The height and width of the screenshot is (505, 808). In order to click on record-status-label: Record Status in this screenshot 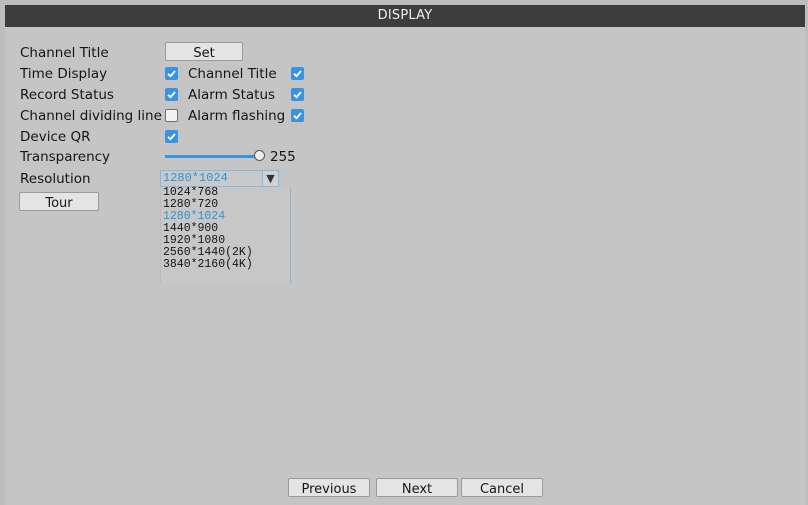, I will do `click(67, 95)`.